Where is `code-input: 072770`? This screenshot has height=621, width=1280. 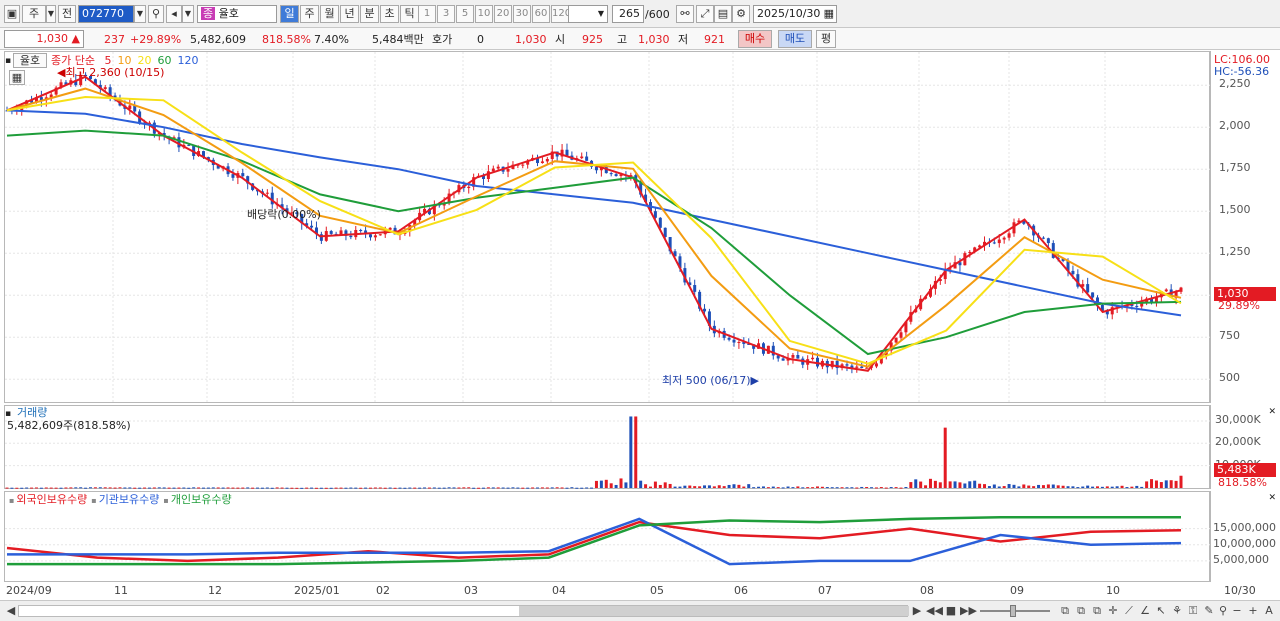 code-input: 072770 is located at coordinates (106, 14).